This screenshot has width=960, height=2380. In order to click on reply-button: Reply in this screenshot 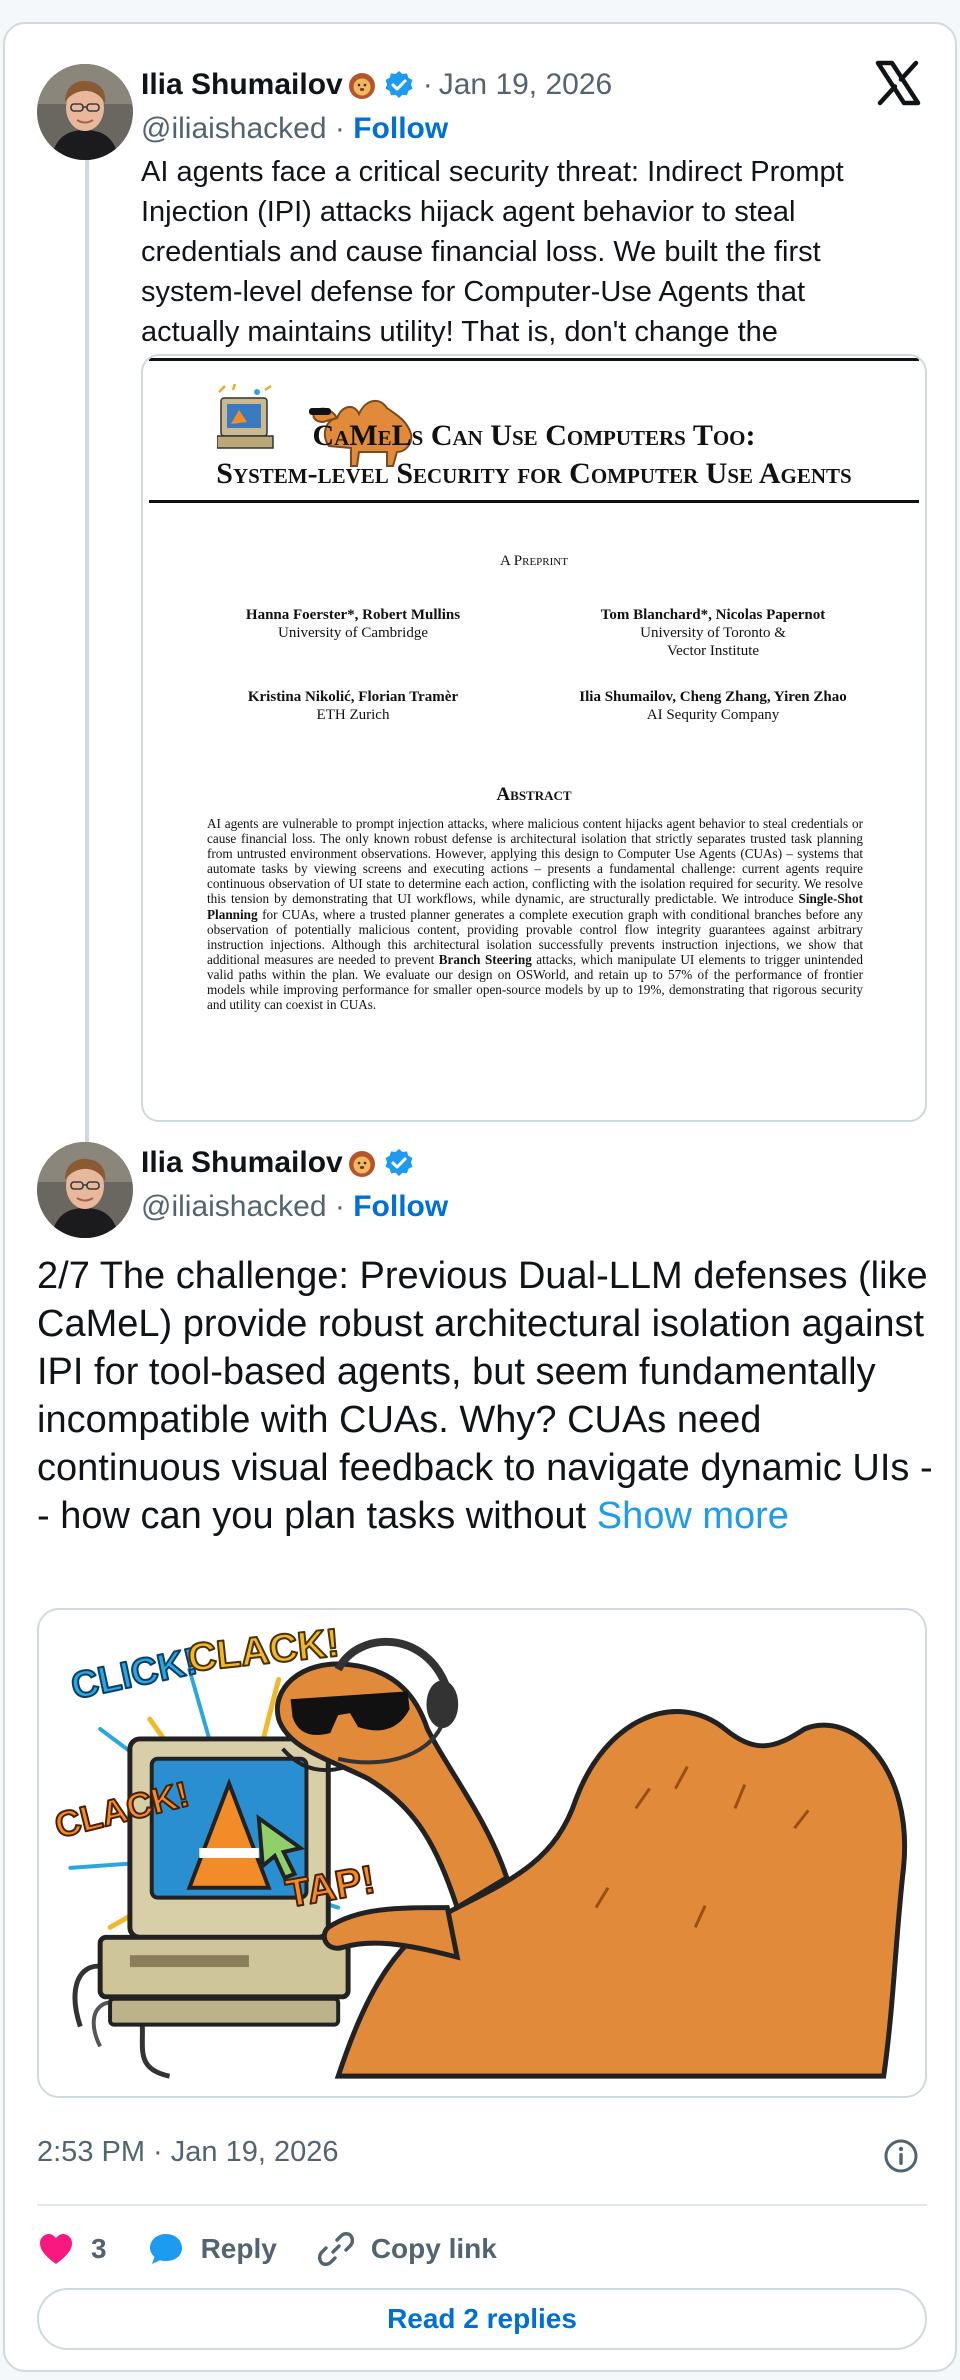, I will do `click(212, 2249)`.